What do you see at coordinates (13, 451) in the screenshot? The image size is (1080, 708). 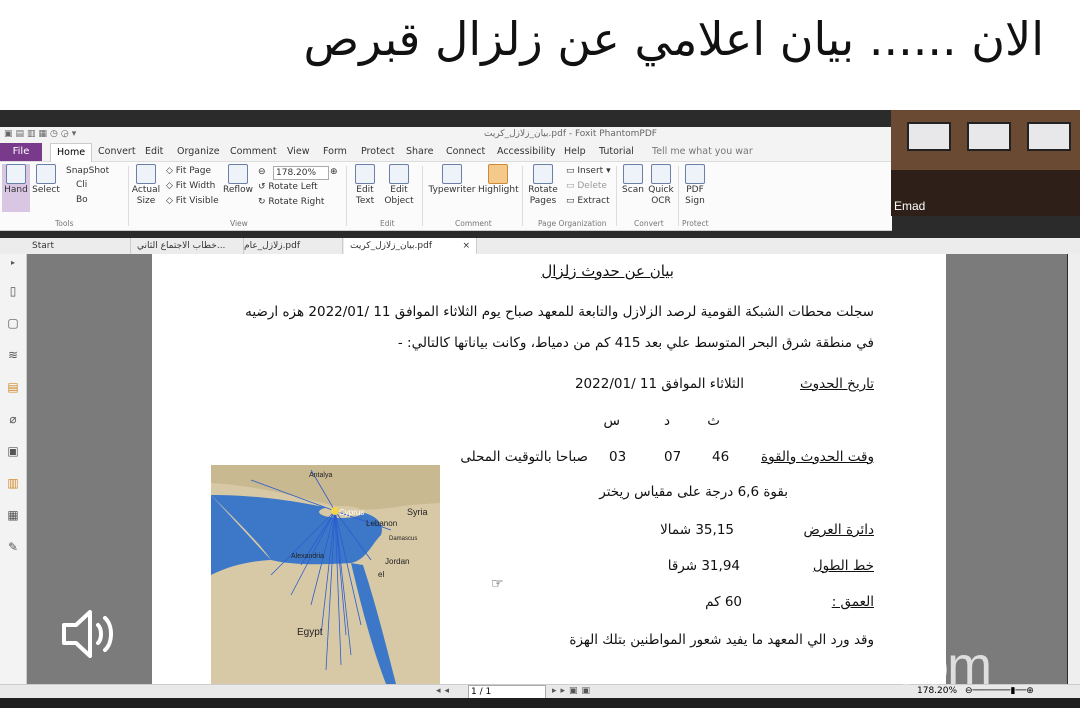 I see `signature-icon: ▣` at bounding box center [13, 451].